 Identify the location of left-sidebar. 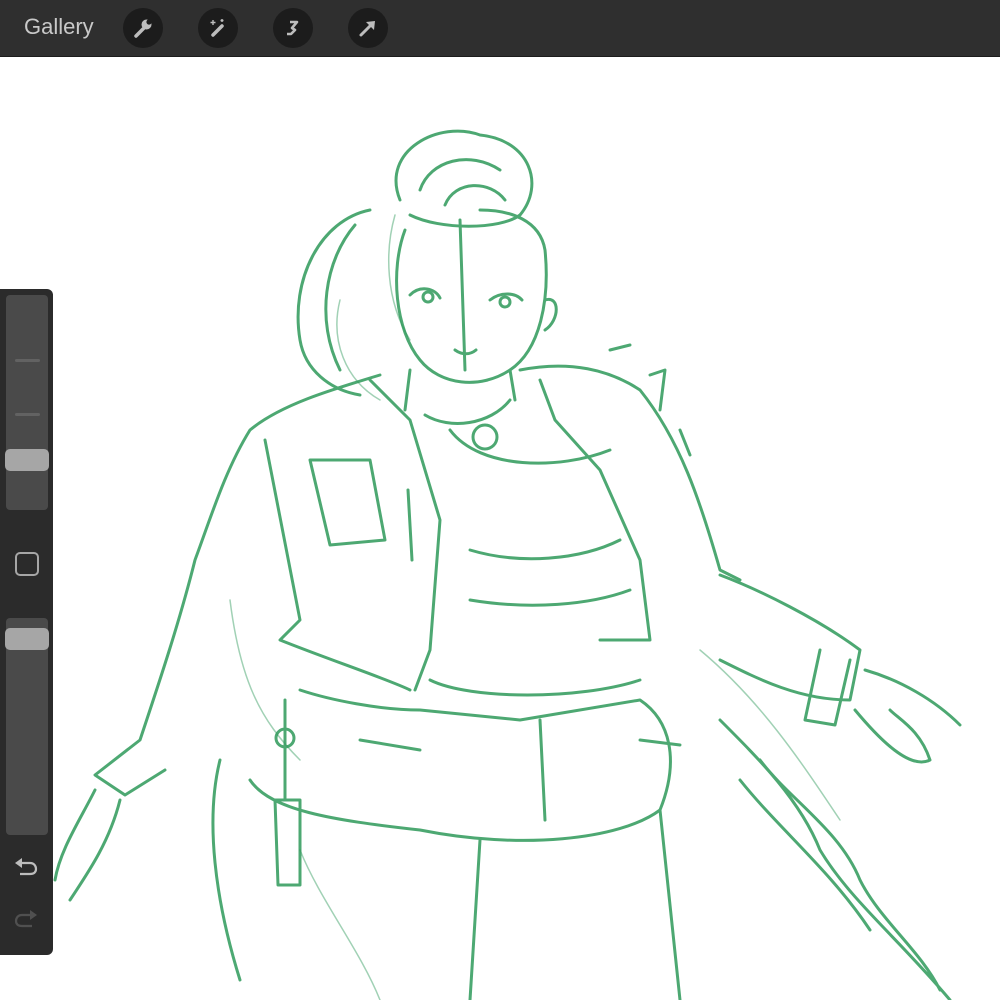
(26, 622).